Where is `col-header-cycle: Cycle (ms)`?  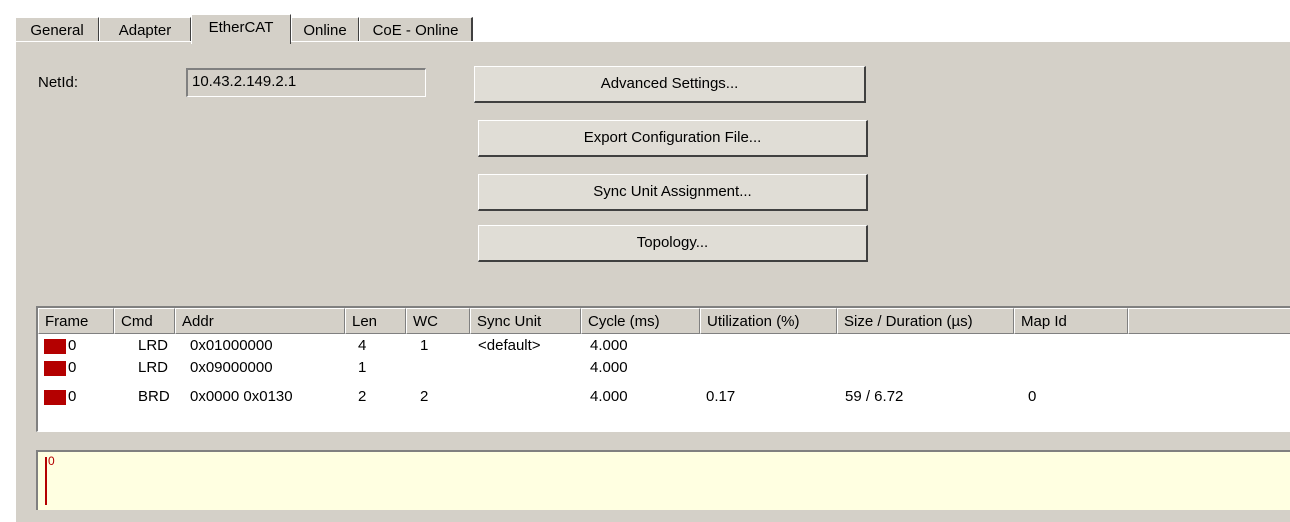
col-header-cycle: Cycle (ms) is located at coordinates (640, 321).